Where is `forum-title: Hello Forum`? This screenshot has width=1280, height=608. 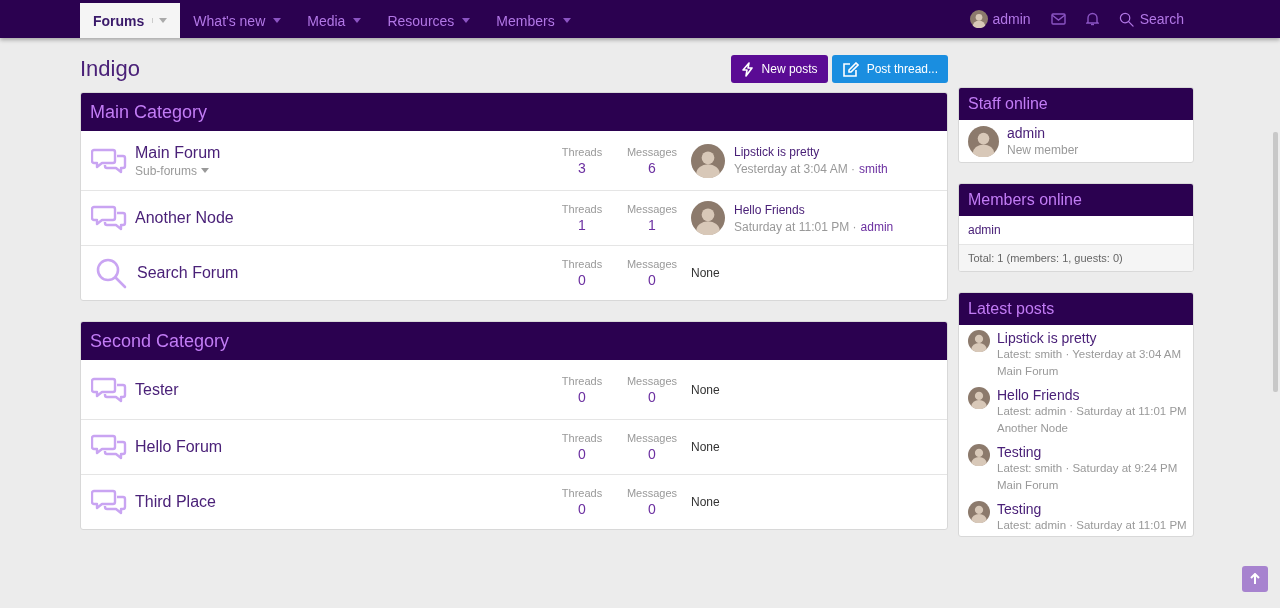 forum-title: Hello Forum is located at coordinates (341, 447).